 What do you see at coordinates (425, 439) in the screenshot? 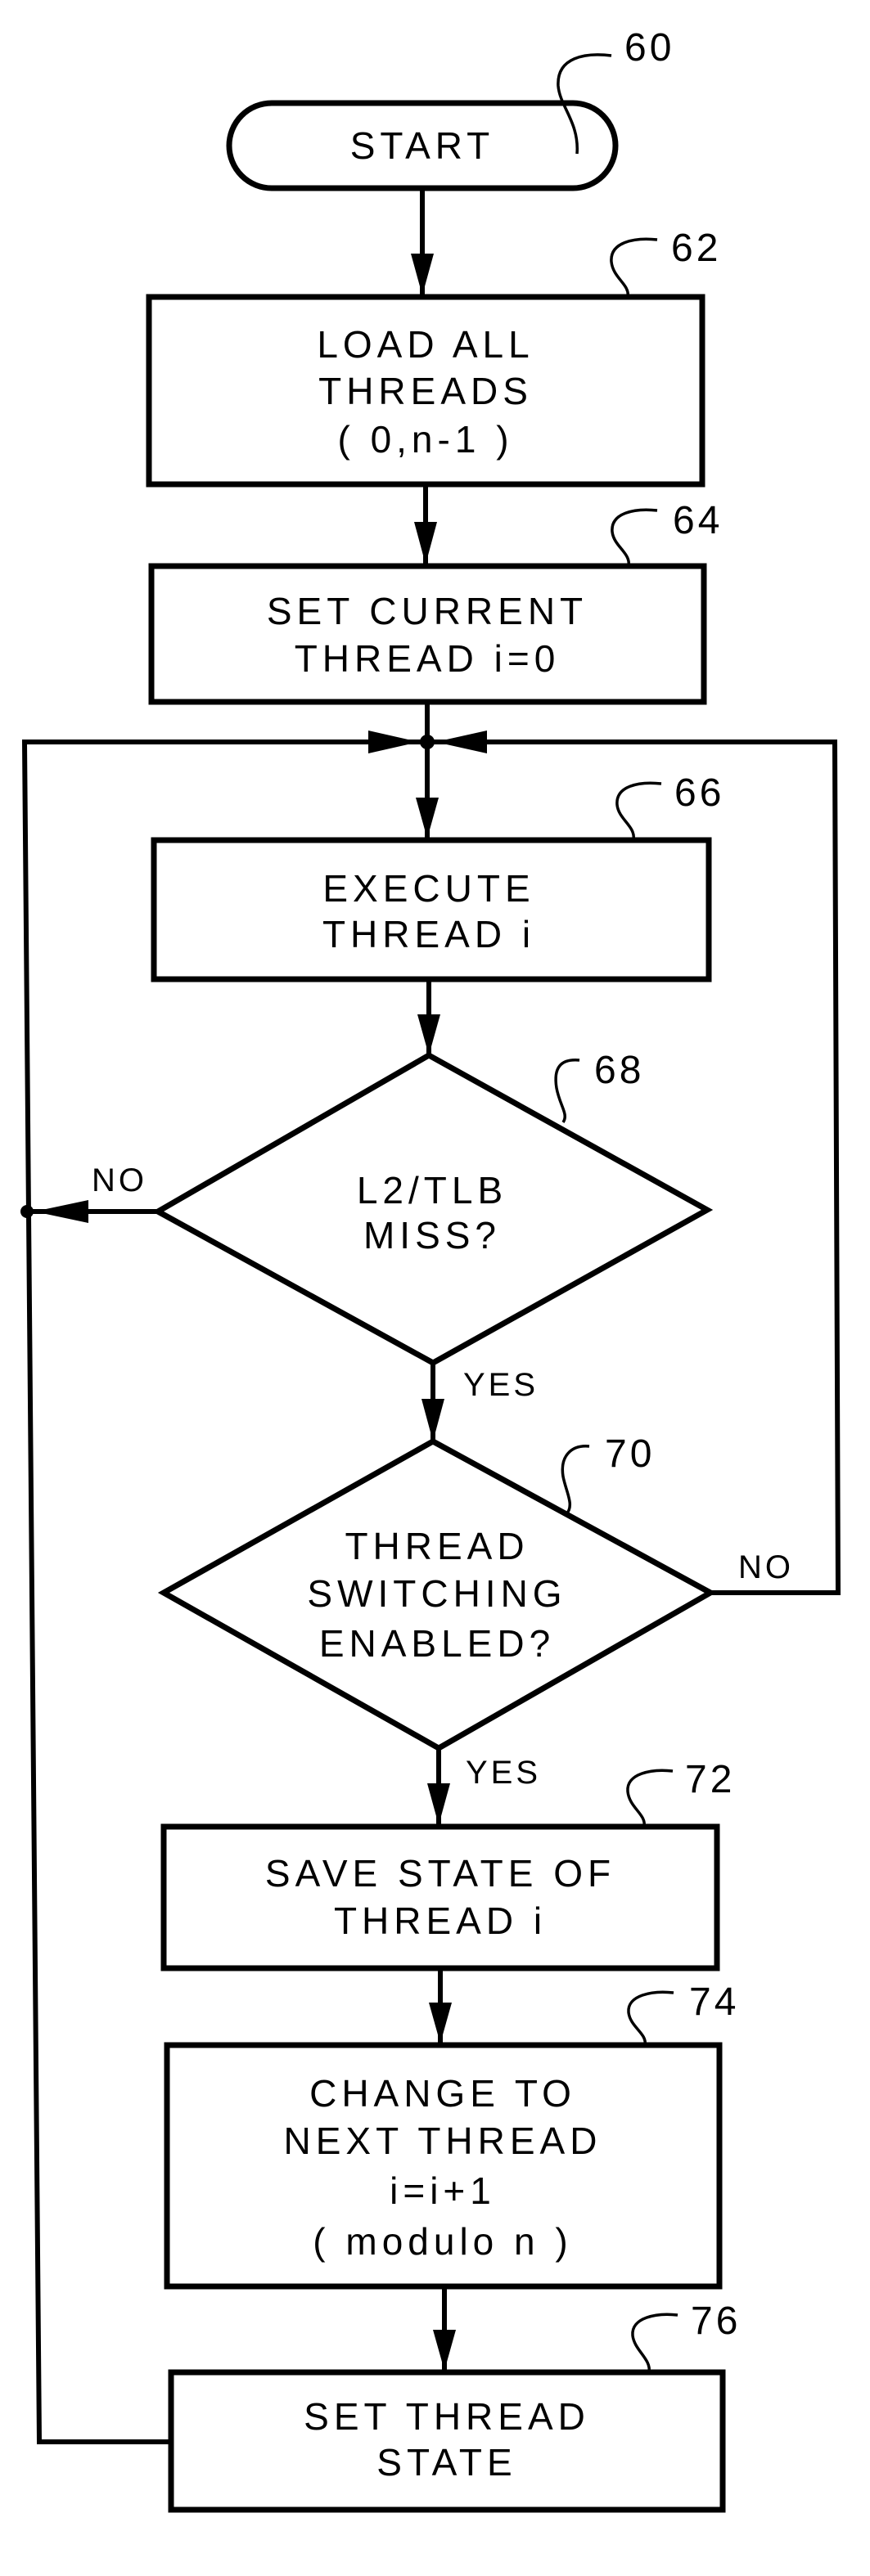
I see `node-text: ( 0,n-1 )` at bounding box center [425, 439].